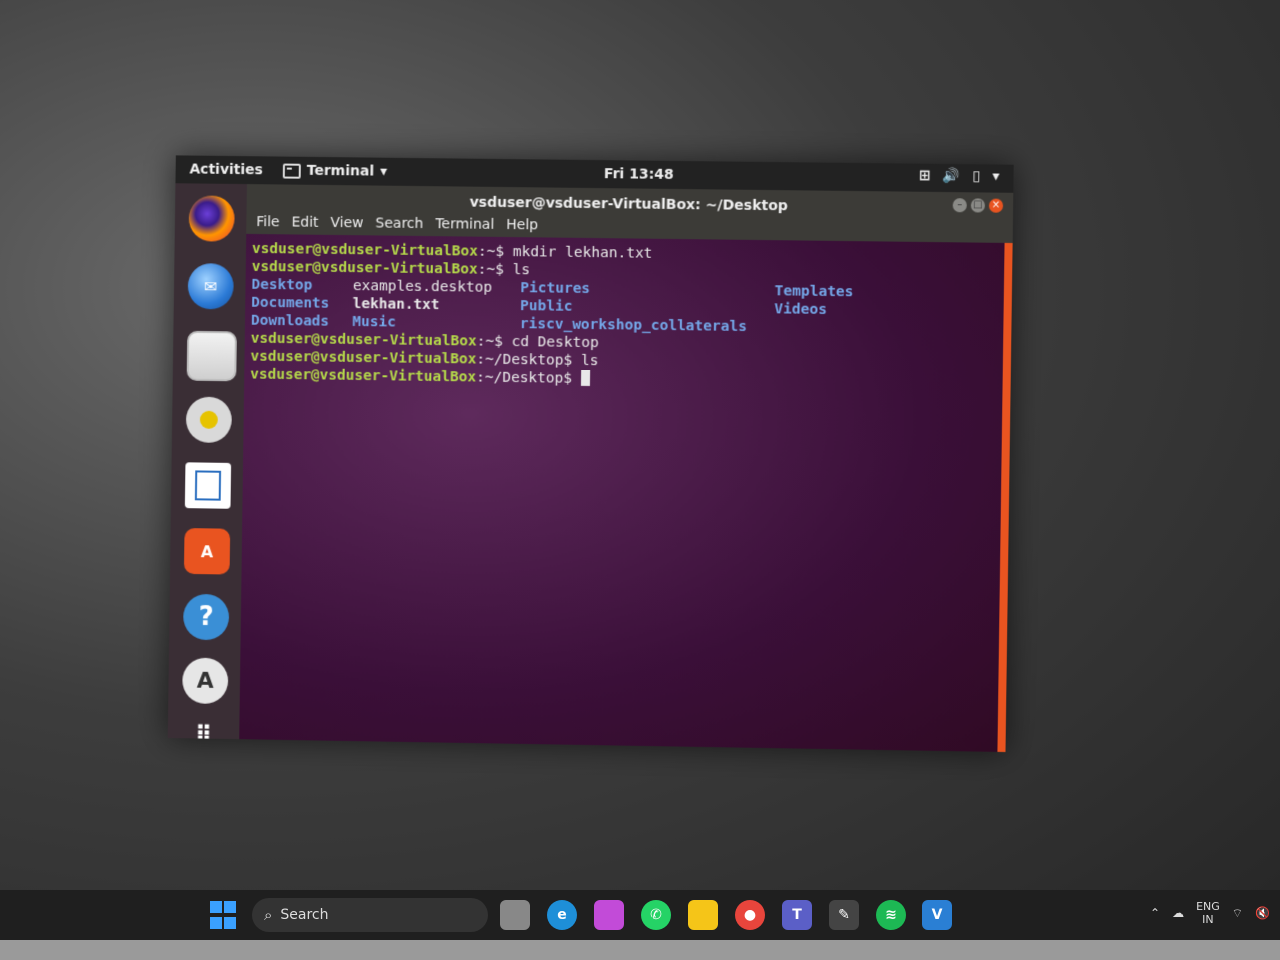  Describe the element at coordinates (546, 306) in the screenshot. I see `ls-entry: Public` at that location.